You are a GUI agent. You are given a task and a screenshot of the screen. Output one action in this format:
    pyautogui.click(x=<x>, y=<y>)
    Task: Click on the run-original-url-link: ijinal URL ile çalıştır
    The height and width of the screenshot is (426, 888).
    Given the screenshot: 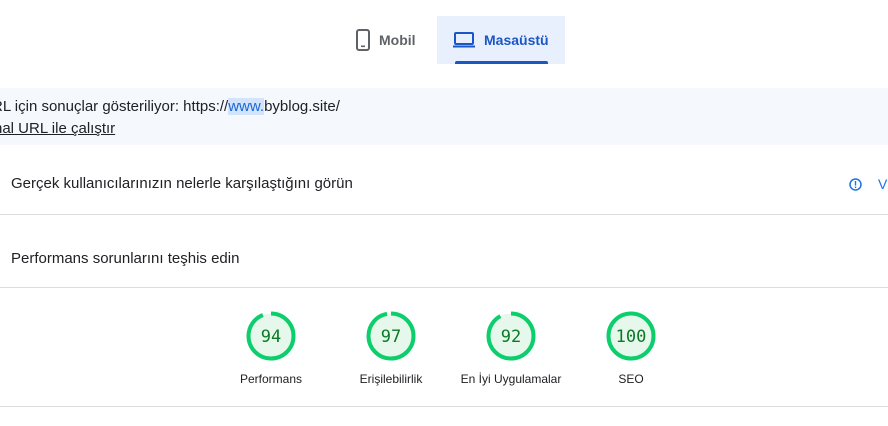 What is the action you would take?
    pyautogui.click(x=57, y=128)
    